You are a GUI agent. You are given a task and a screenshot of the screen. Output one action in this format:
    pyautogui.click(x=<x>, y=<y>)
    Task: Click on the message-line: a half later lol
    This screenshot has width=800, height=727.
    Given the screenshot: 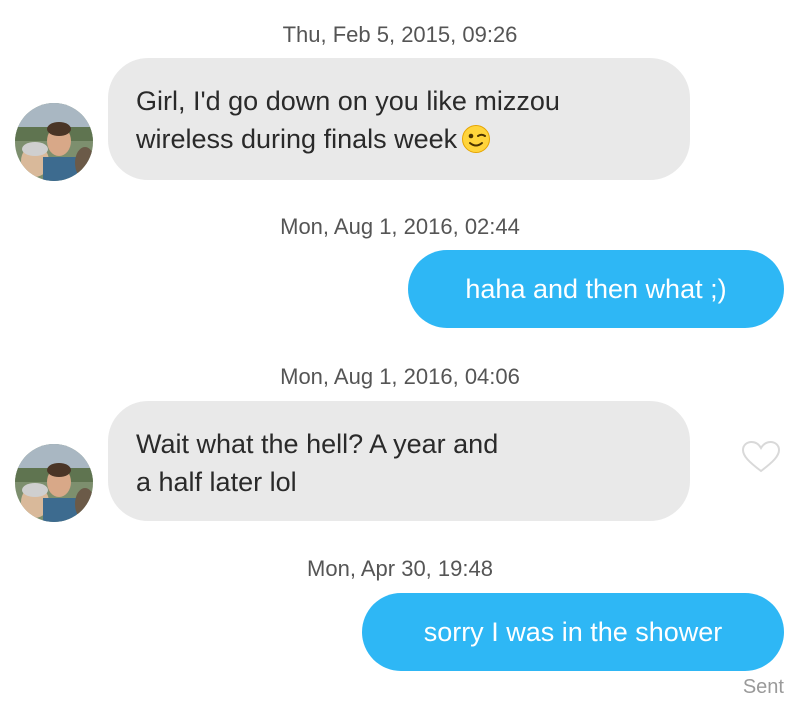 What is the action you would take?
    pyautogui.click(x=216, y=482)
    